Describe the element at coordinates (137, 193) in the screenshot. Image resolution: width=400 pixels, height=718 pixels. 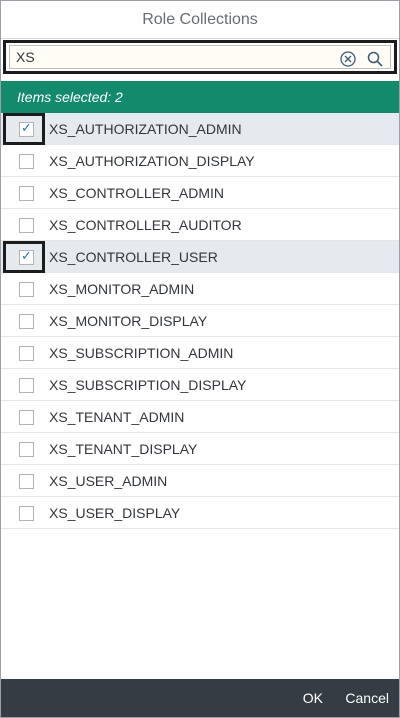
I see `item-label: XS_CONTROLLER_ADMIN` at that location.